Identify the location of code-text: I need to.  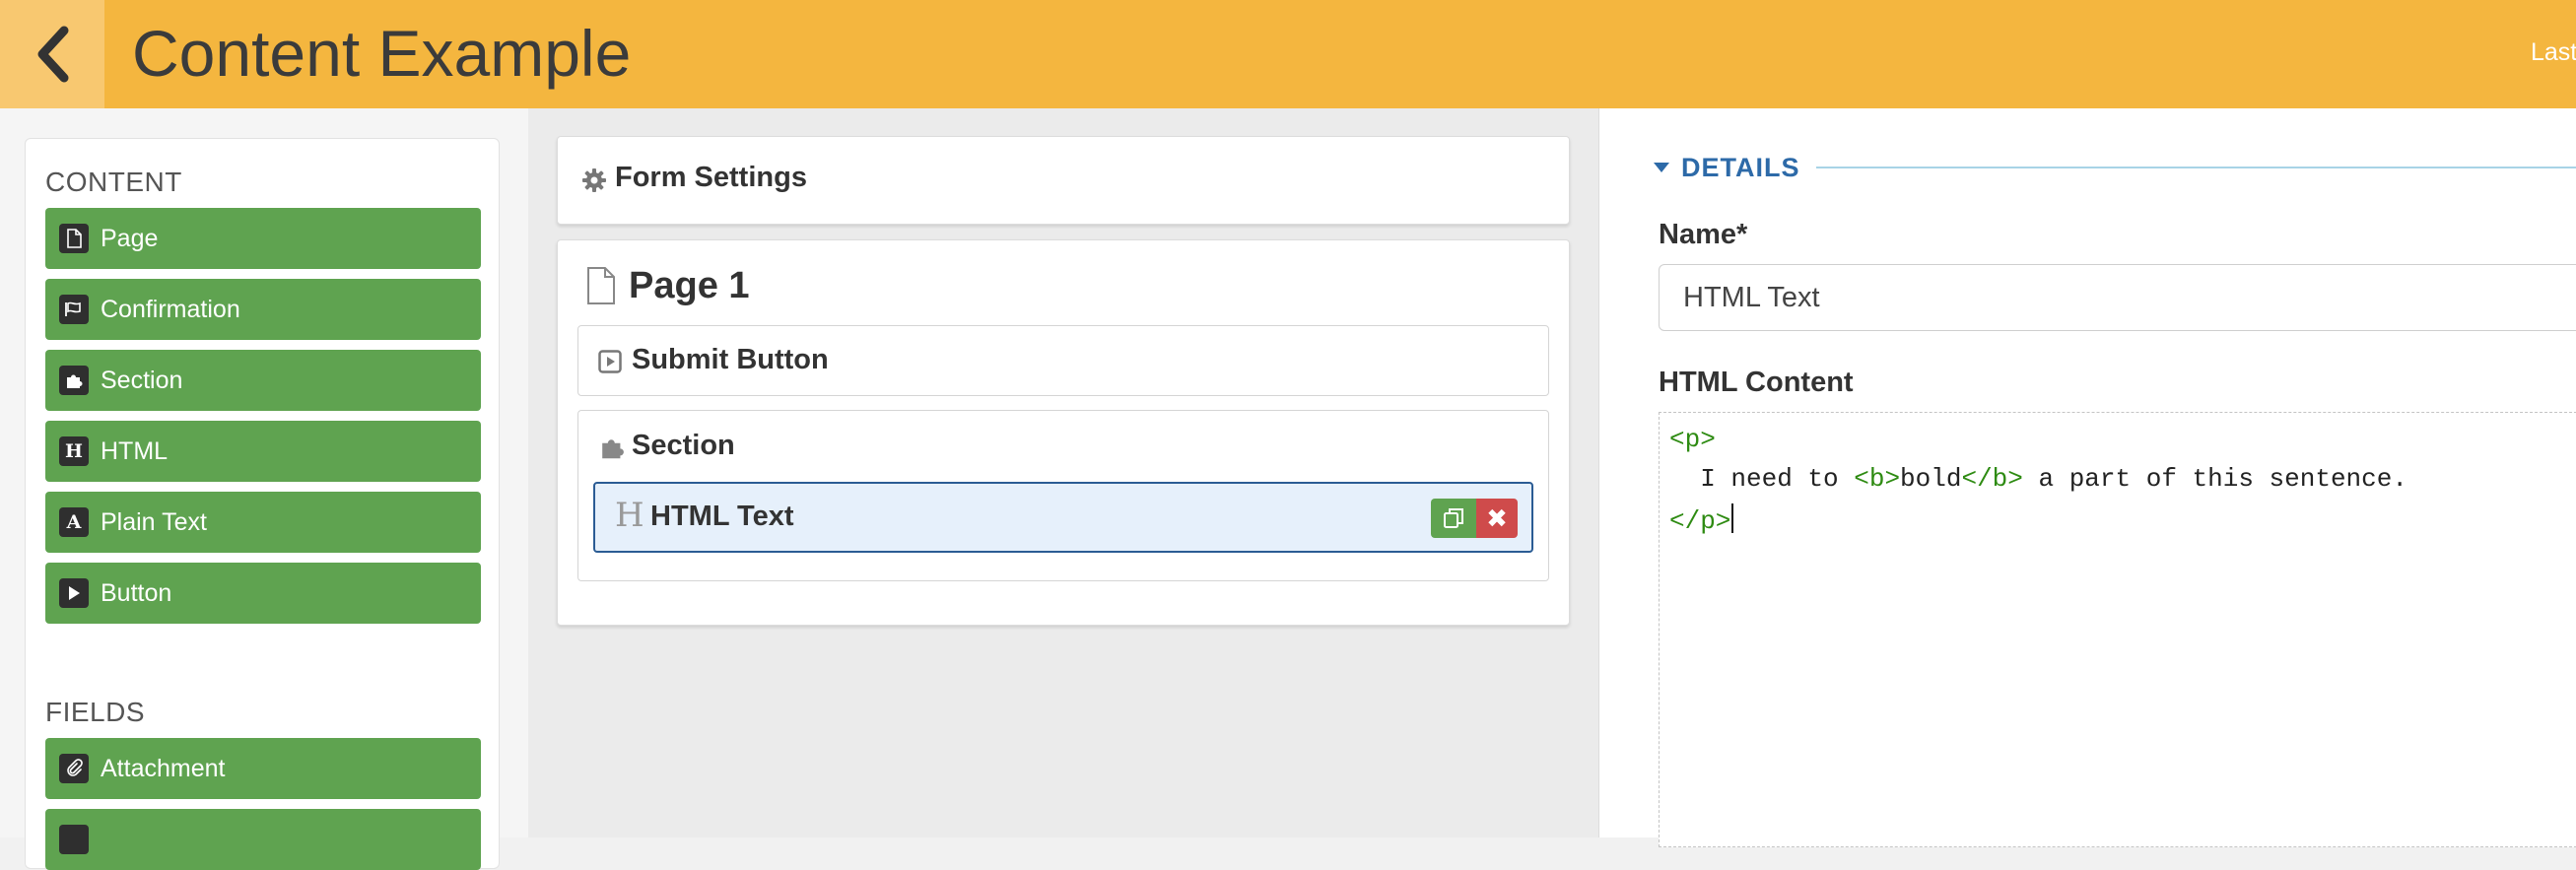
(1762, 479).